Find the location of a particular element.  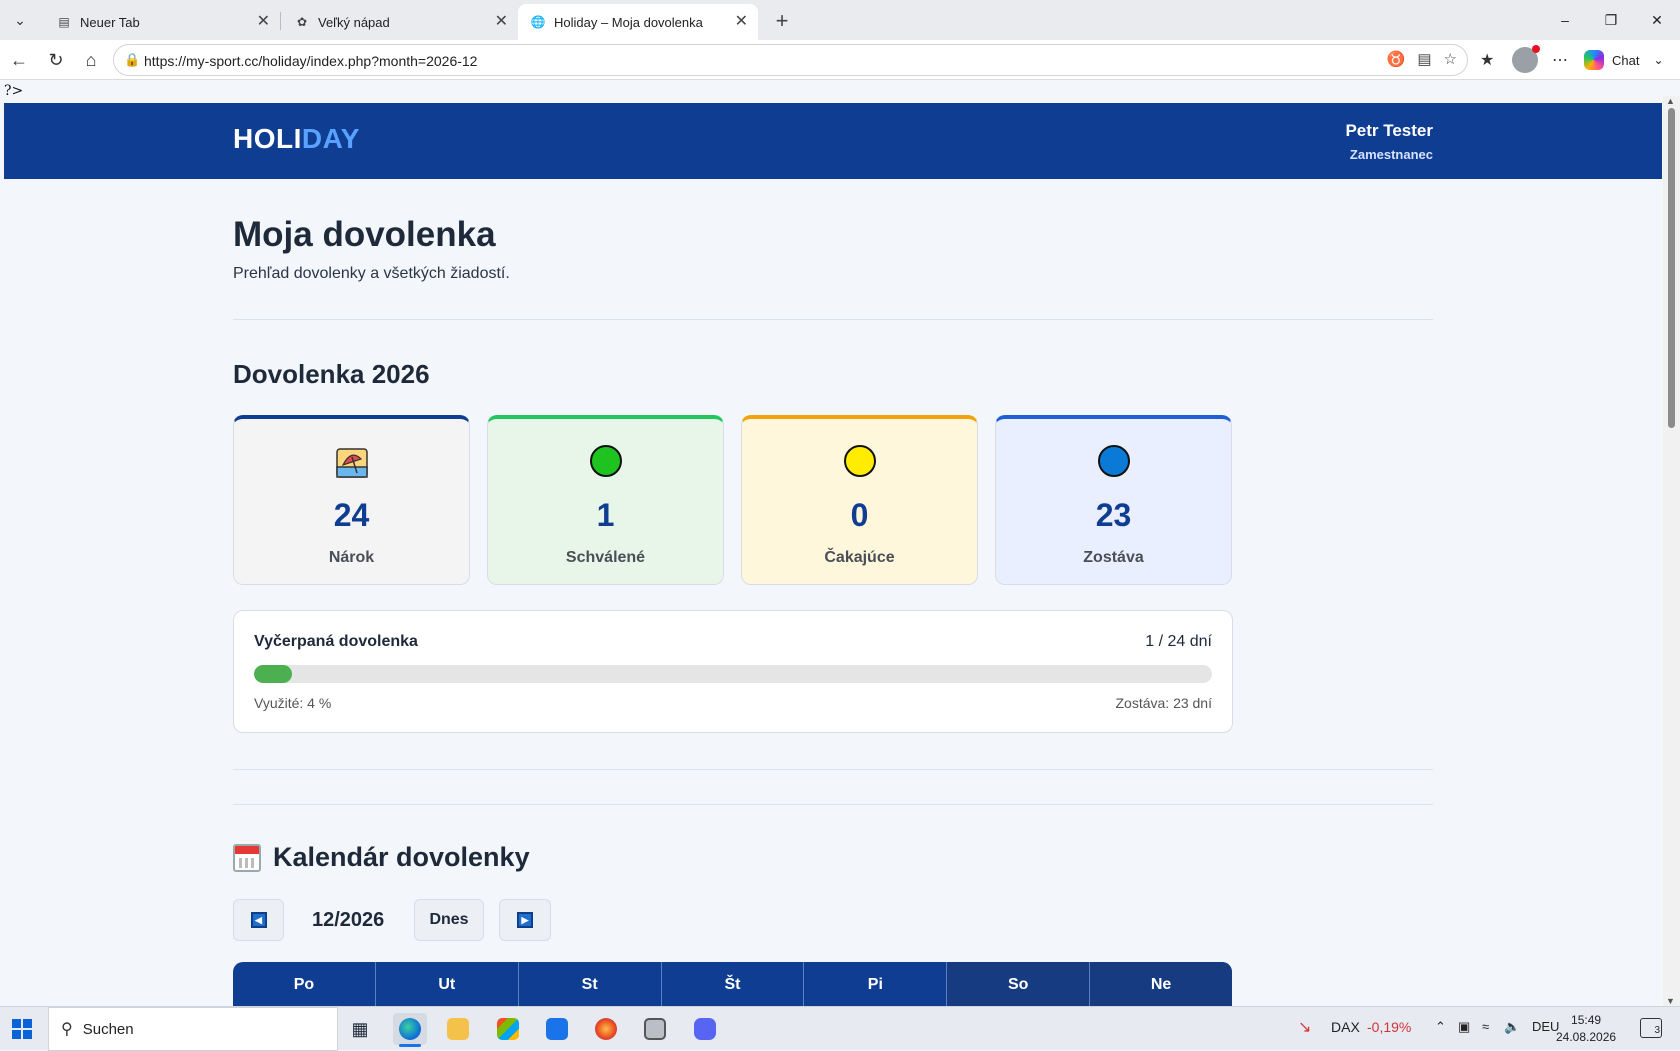

tab-neuer-tab: ▤ Neuer Tab ✕ is located at coordinates (162, 22).